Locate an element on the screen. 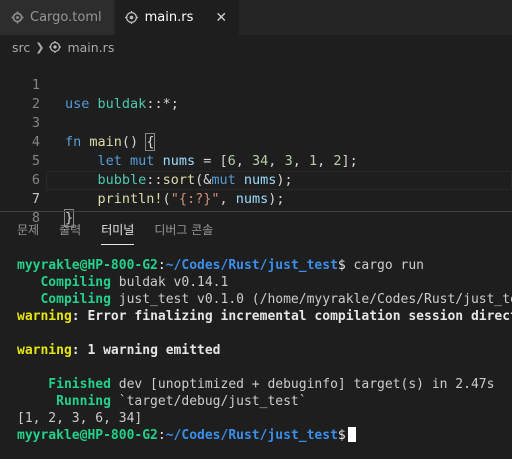 Image resolution: width=512 pixels, height=459 pixels. code-line: 5 bubble::sort(&mut nums); is located at coordinates (256, 160).